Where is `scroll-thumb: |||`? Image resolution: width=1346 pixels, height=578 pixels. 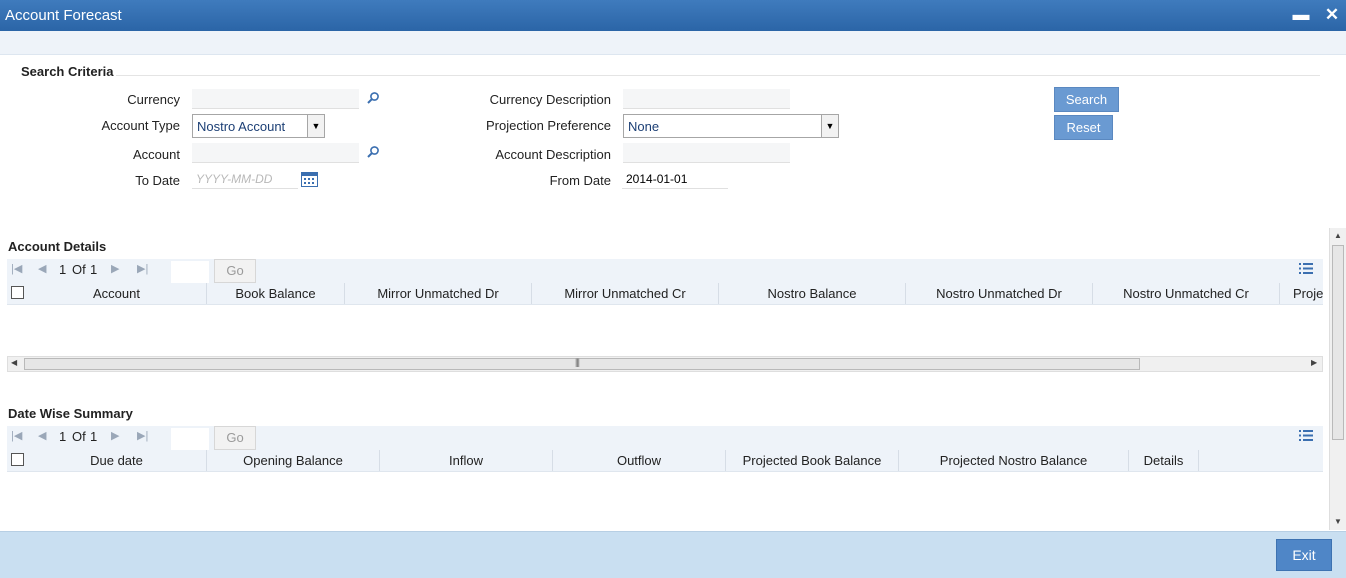 scroll-thumb: ||| is located at coordinates (582, 363).